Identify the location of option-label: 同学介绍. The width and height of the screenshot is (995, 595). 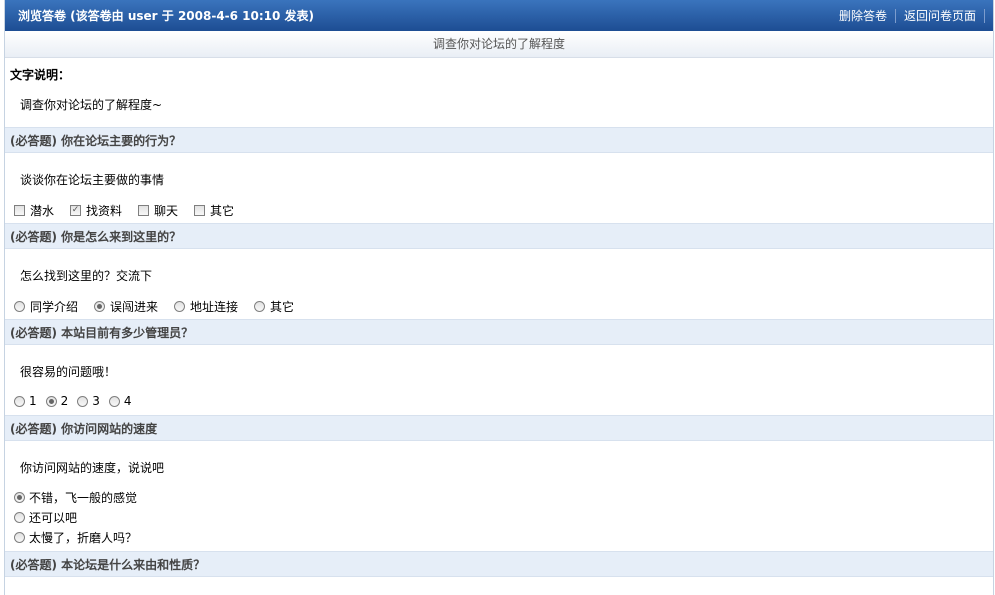
(54, 307).